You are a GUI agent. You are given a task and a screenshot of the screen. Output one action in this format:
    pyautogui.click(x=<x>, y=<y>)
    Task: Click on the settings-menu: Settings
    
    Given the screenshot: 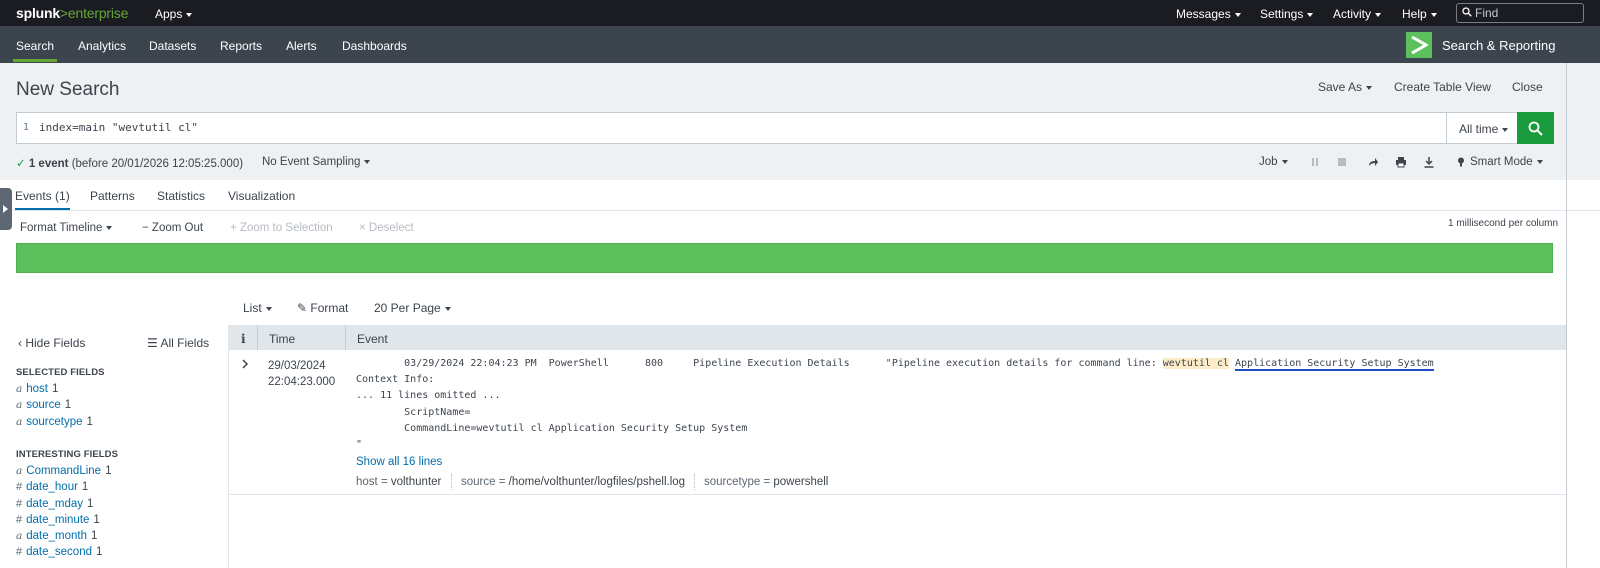 What is the action you would take?
    pyautogui.click(x=1287, y=14)
    